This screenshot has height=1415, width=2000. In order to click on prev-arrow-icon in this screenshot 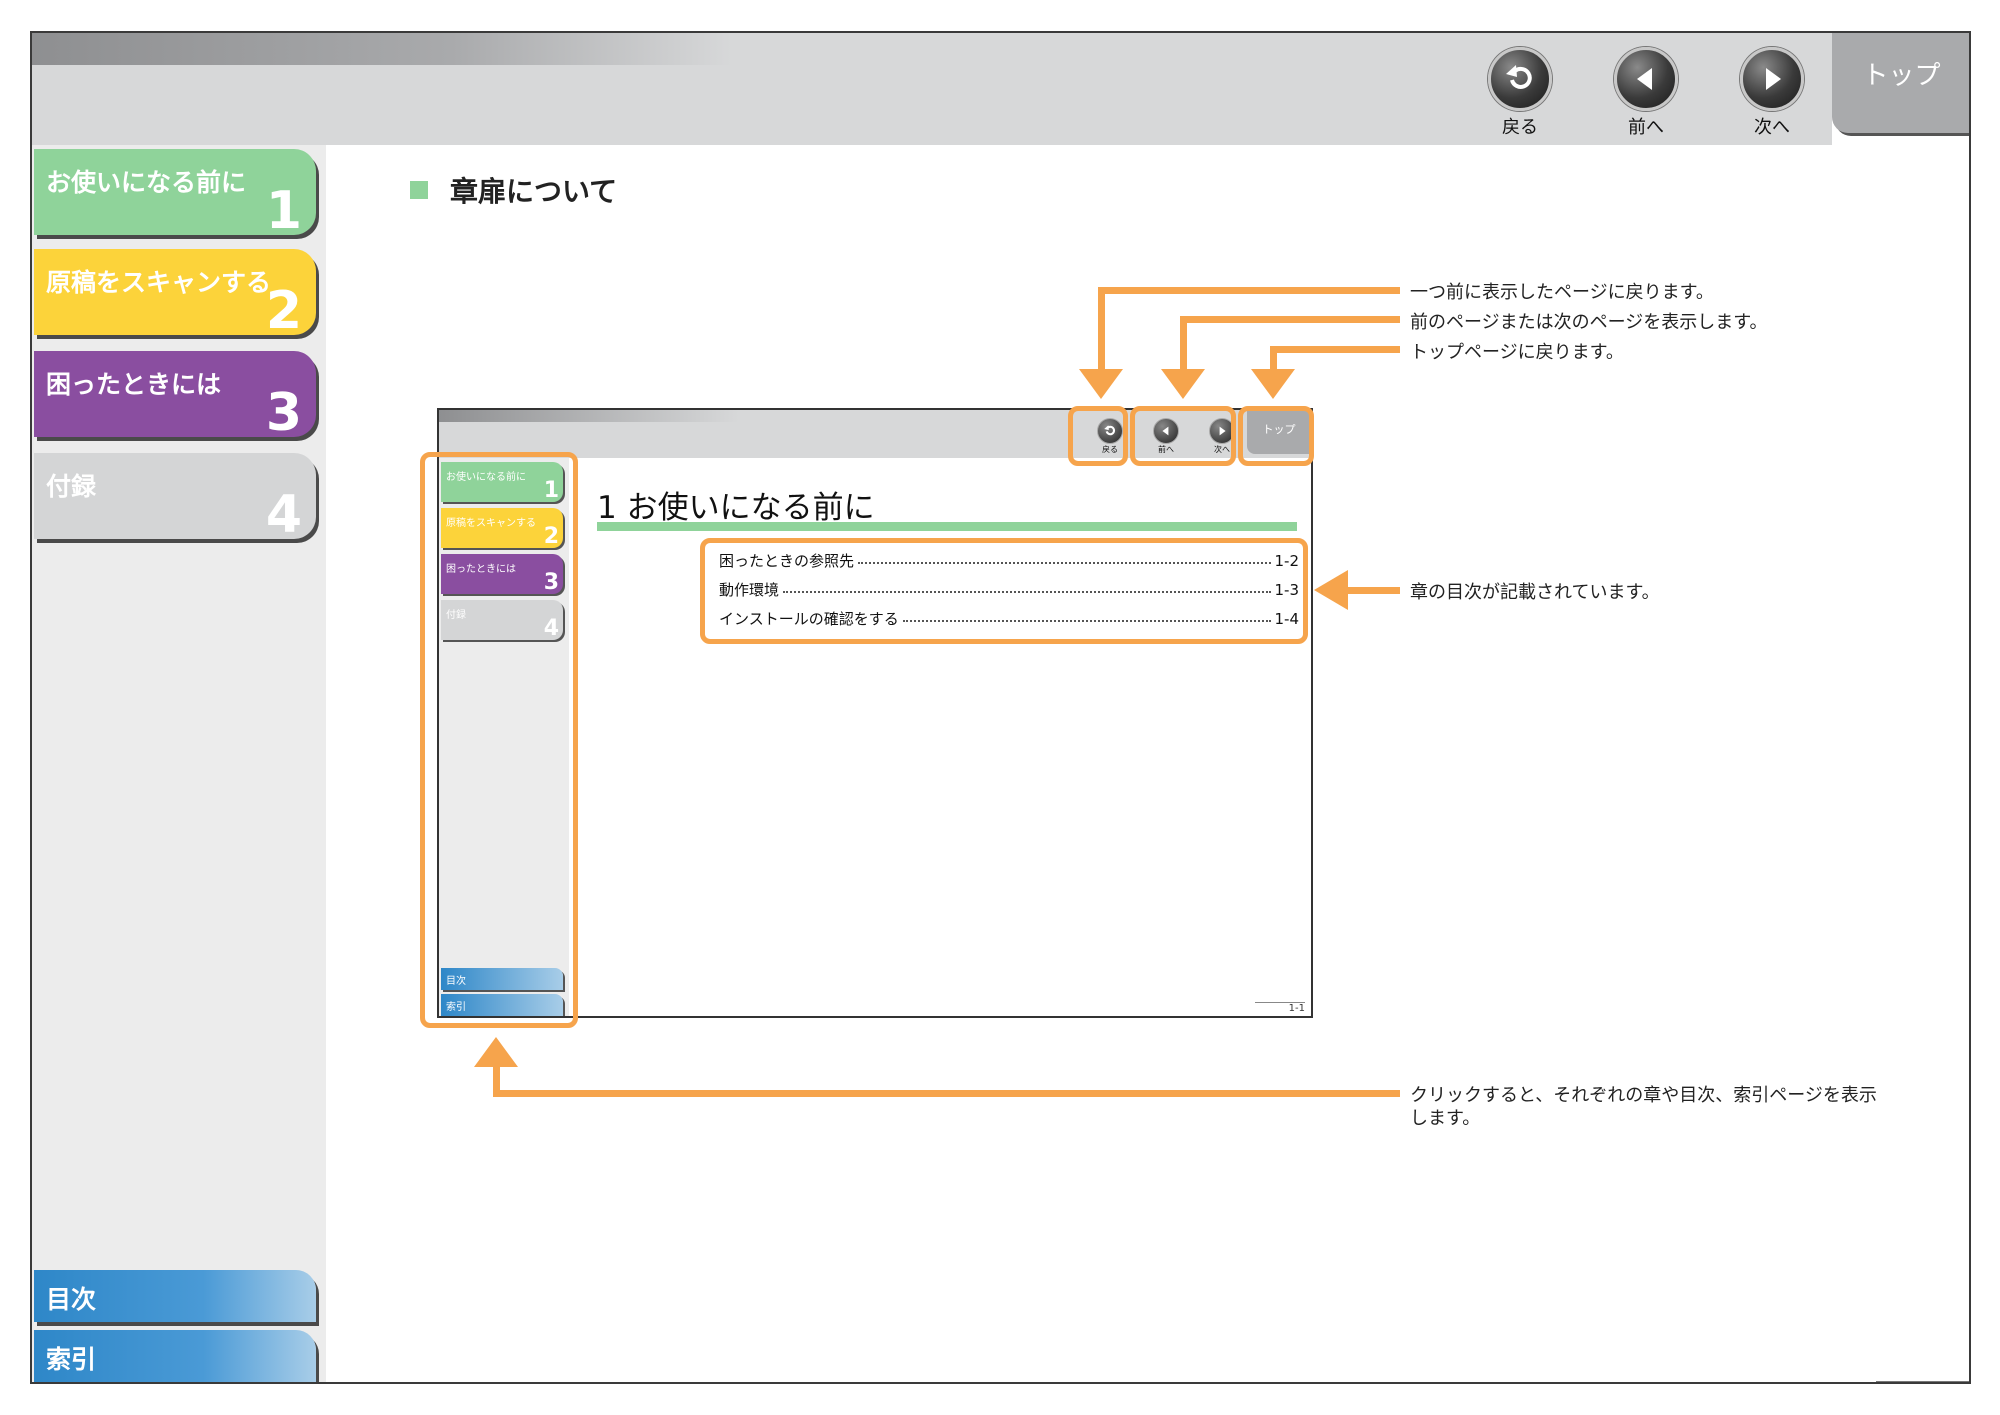, I will do `click(1646, 79)`.